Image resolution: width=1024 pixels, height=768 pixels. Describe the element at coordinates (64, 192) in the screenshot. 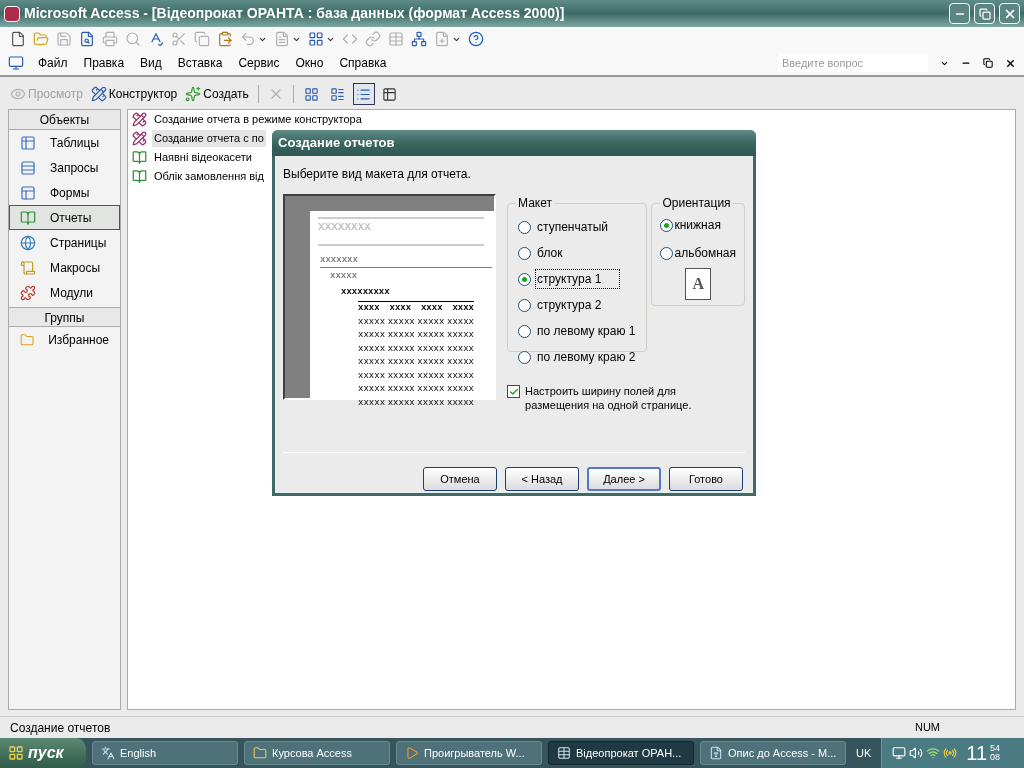

I see `sidebar-item: Формы` at that location.